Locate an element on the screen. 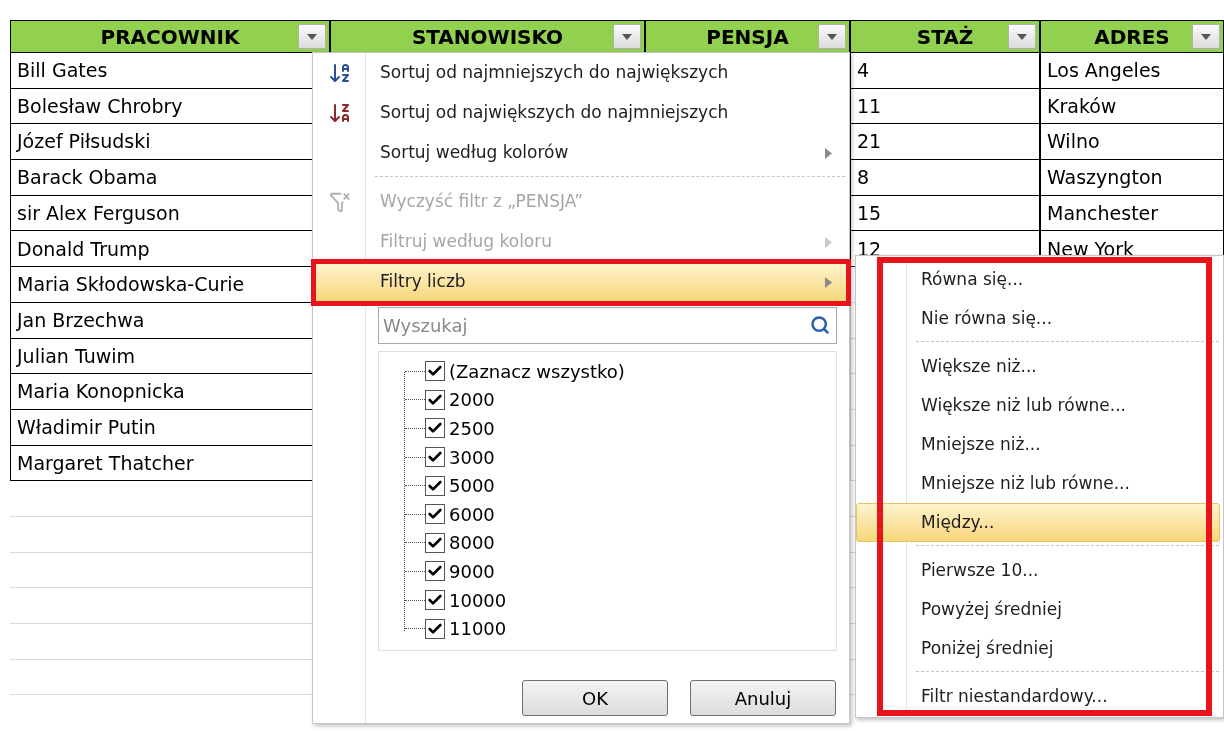  value-label: 5000 is located at coordinates (472, 486).